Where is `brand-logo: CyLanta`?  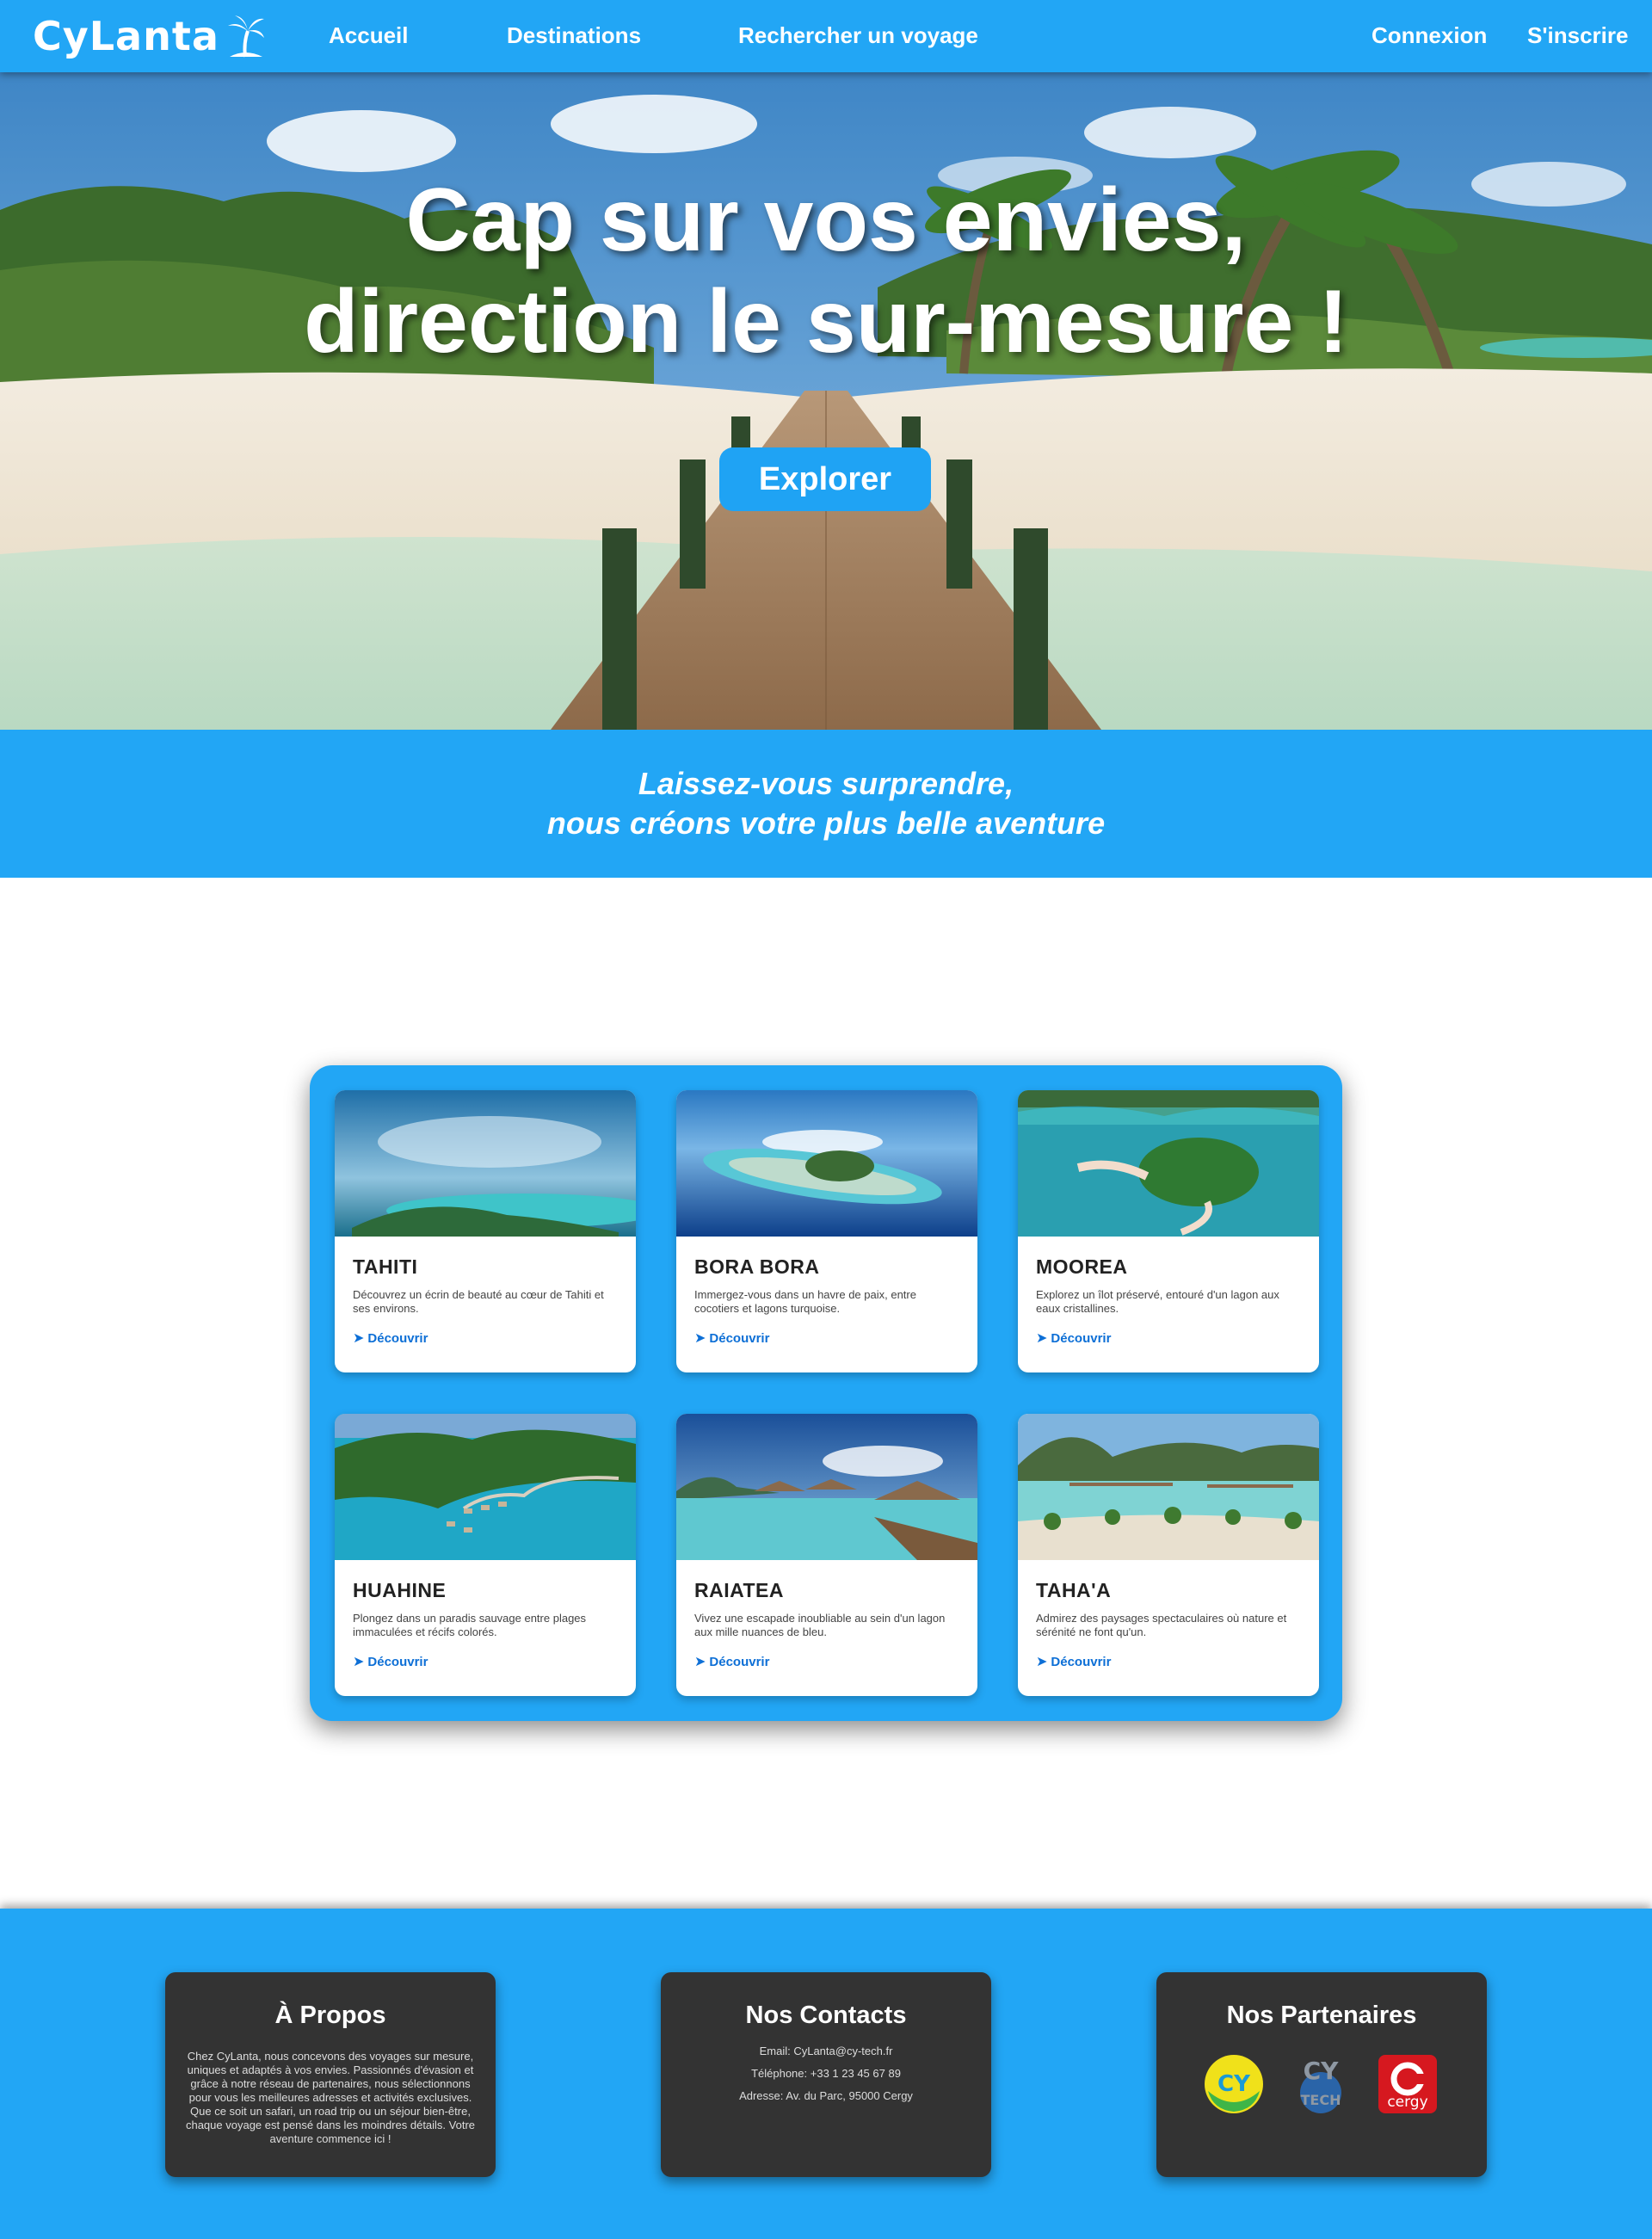
brand-logo: CyLanta is located at coordinates (149, 36).